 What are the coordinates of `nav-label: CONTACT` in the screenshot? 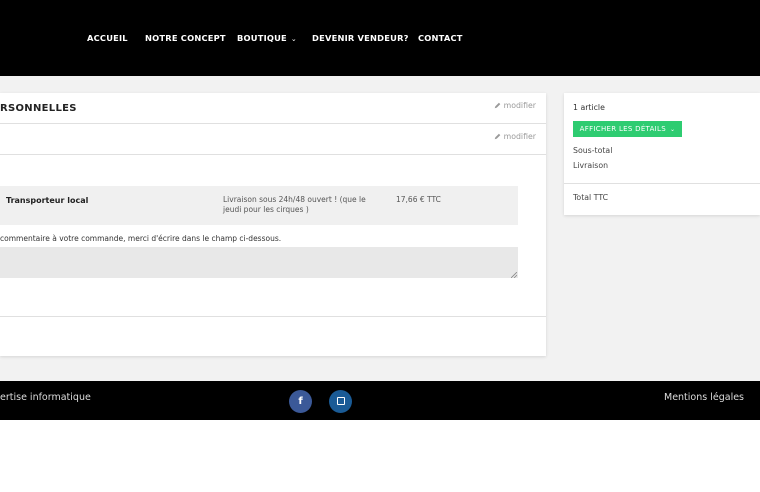 It's located at (440, 38).